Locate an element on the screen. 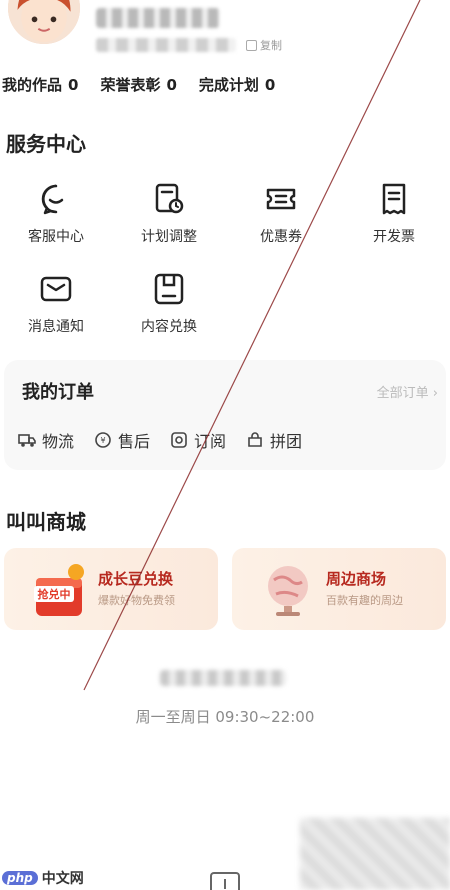 The height and width of the screenshot is (890, 450). service-invoice: 开发票 is located at coordinates (394, 214).